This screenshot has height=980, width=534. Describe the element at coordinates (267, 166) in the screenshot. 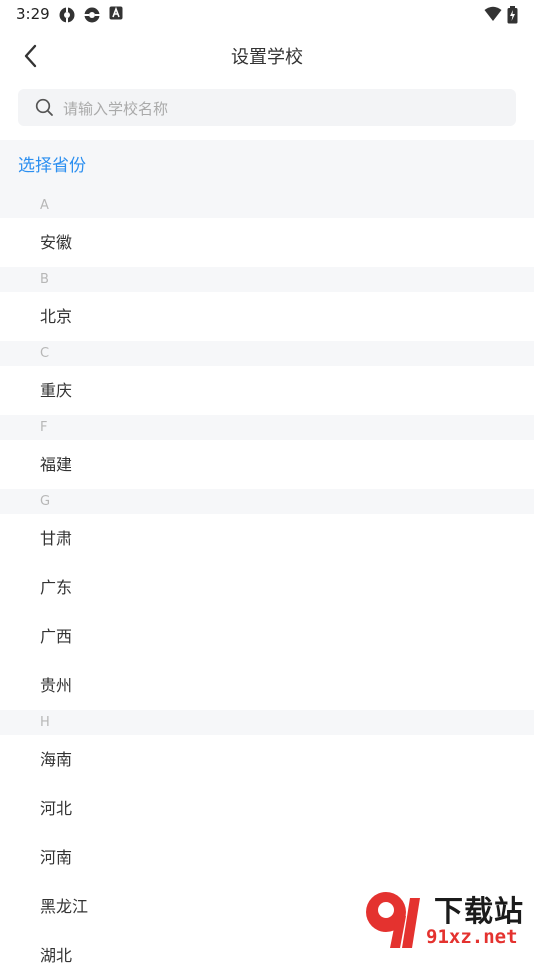

I see `section-title: 选择省份` at that location.